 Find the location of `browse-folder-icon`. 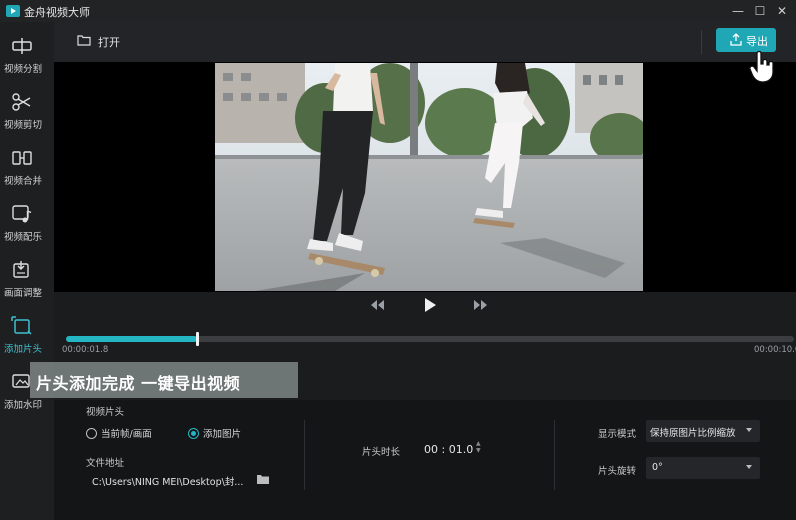

browse-folder-icon is located at coordinates (263, 479).